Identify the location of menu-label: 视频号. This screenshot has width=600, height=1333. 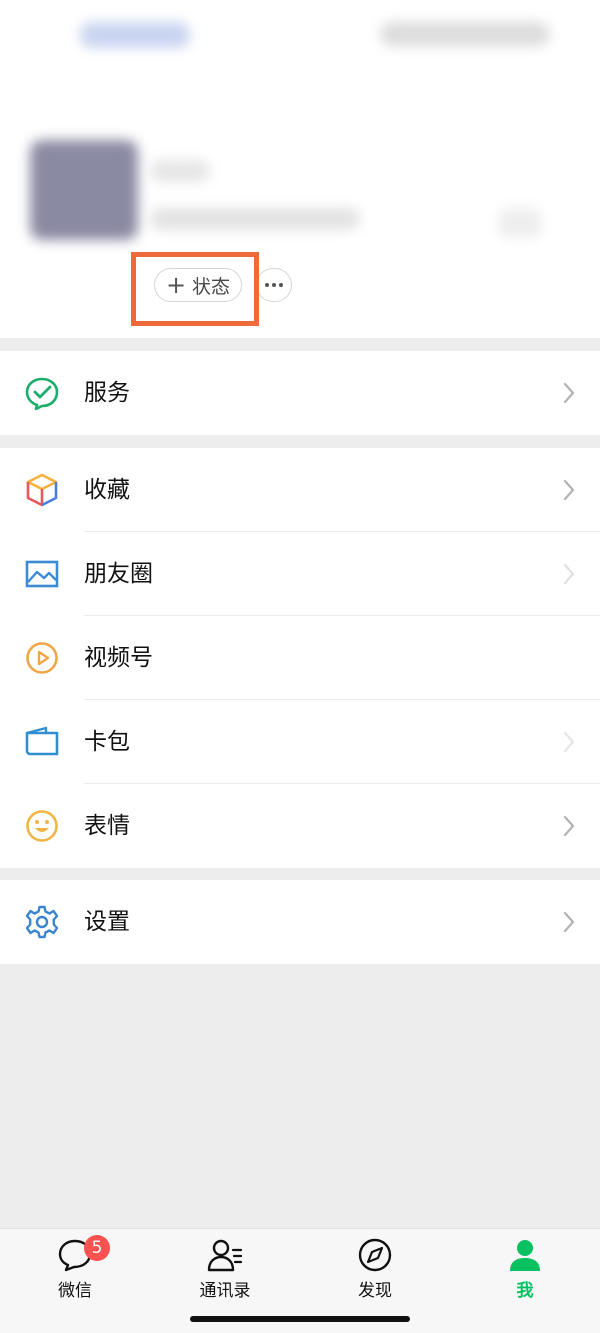
(118, 658).